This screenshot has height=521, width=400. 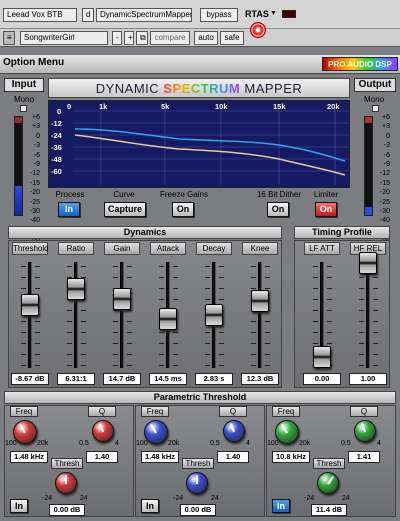 I want to click on dynamics-fader-value: 6.31:1, so click(x=76, y=379).